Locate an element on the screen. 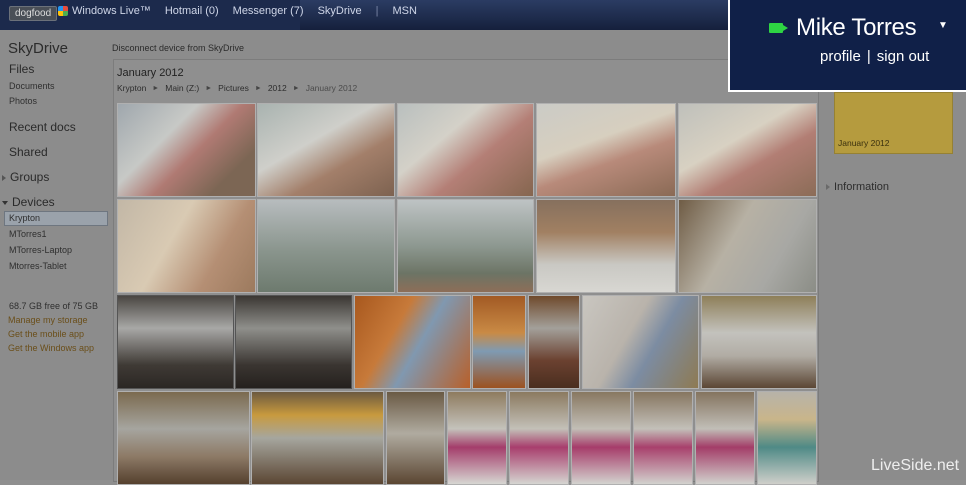 Image resolution: width=966 pixels, height=485 pixels. nav-skydrive: SkyDrive is located at coordinates (340, 11).